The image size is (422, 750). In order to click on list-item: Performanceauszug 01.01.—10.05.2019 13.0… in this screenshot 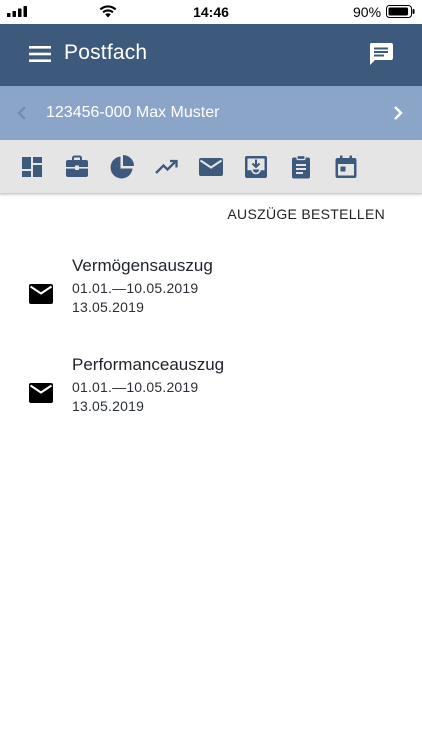, I will do `click(211, 395)`.